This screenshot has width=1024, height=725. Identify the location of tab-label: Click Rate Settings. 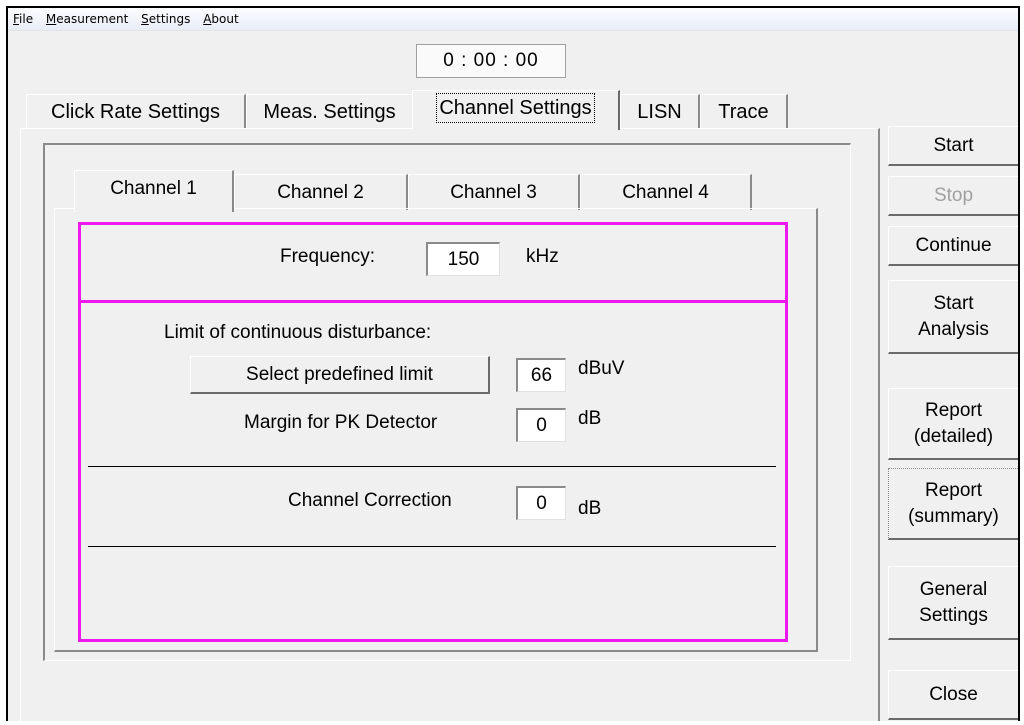
(135, 112).